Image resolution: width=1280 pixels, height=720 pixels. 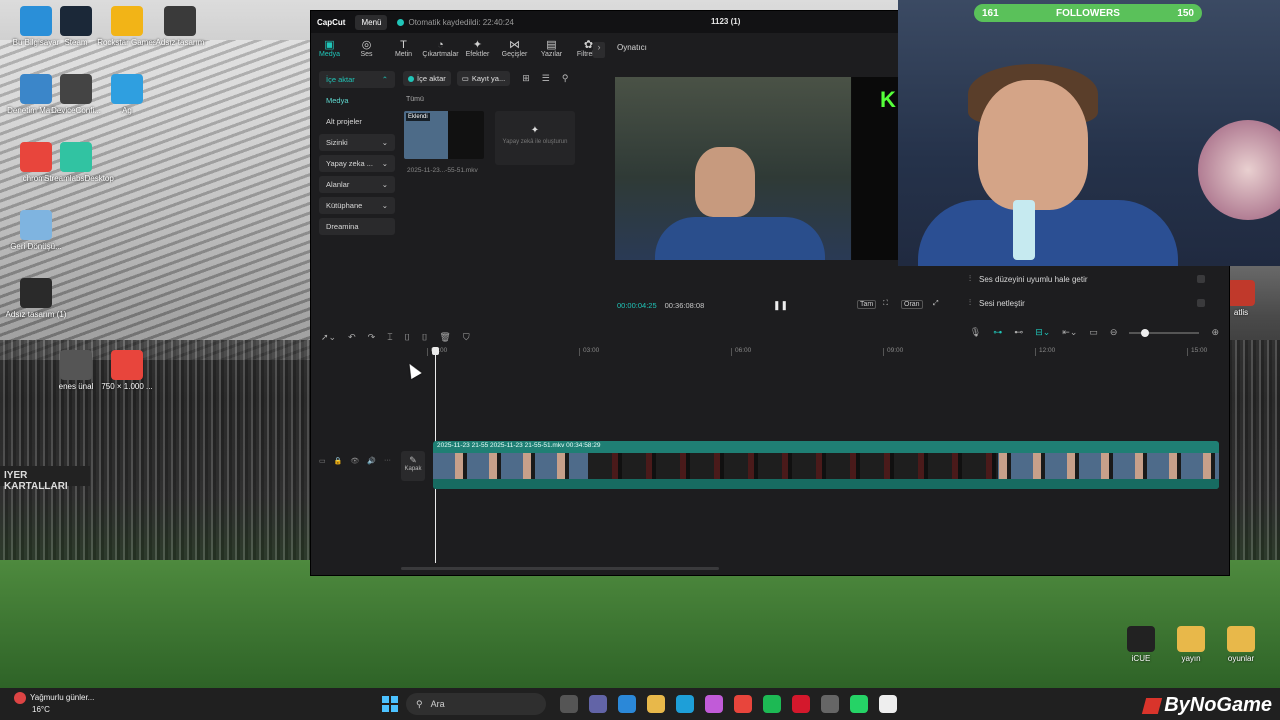 I want to click on sort-icon: ☰, so click(x=546, y=78).